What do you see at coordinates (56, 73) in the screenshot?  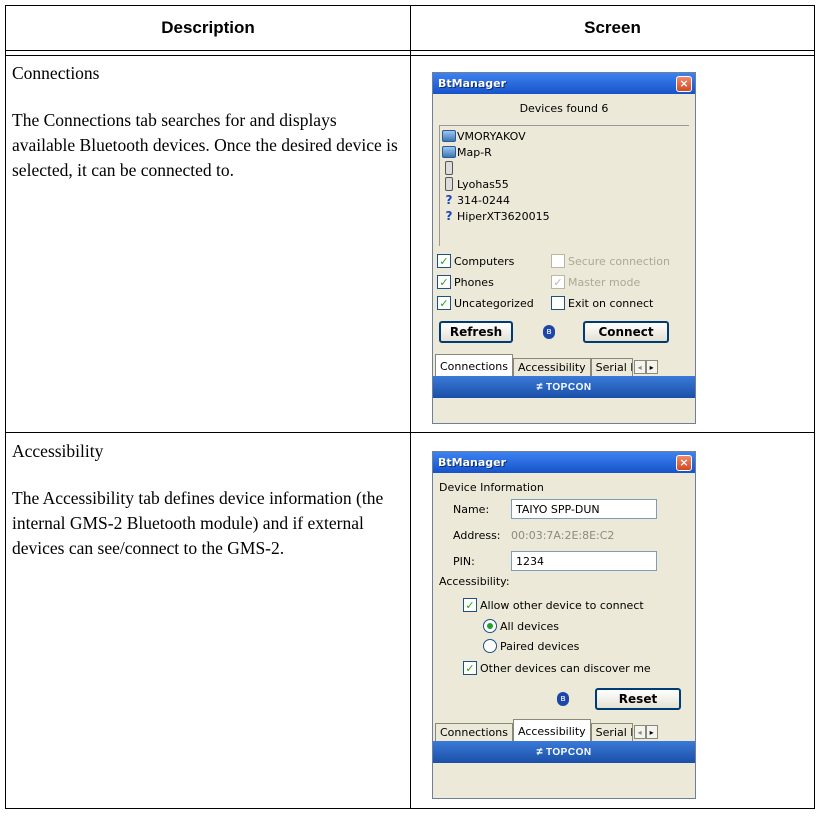 I see `row-title: Connections` at bounding box center [56, 73].